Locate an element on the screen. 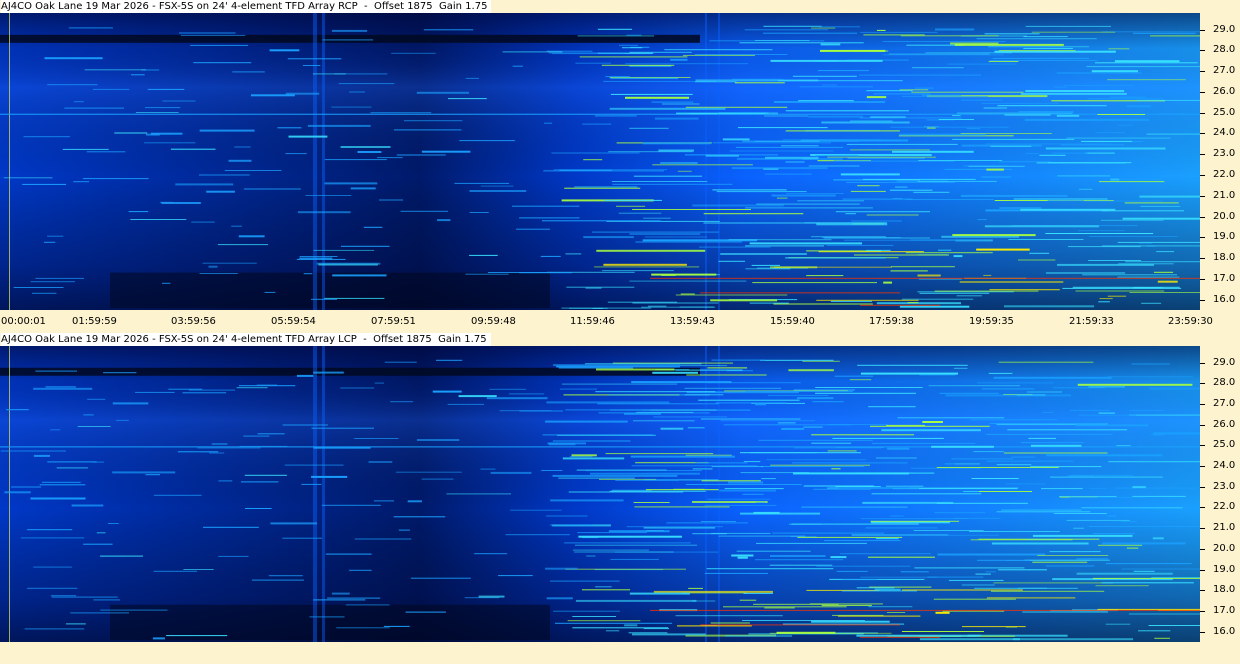  bottom-margin is located at coordinates (620, 653).